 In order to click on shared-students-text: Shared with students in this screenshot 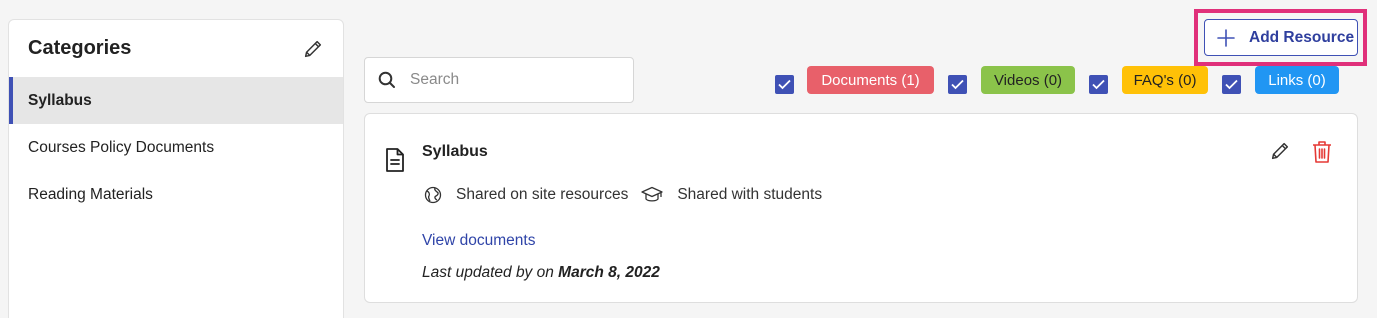, I will do `click(750, 194)`.